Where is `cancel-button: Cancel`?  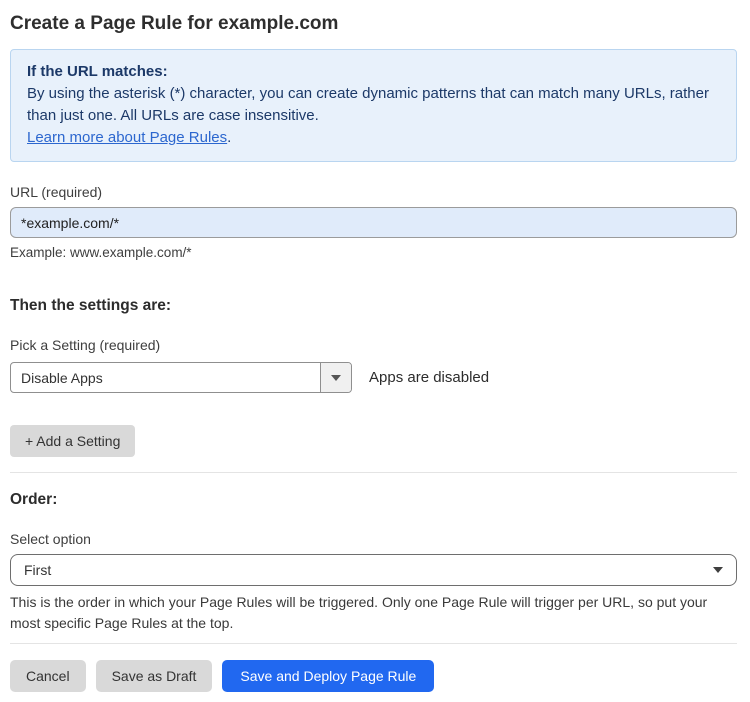 cancel-button: Cancel is located at coordinates (48, 676).